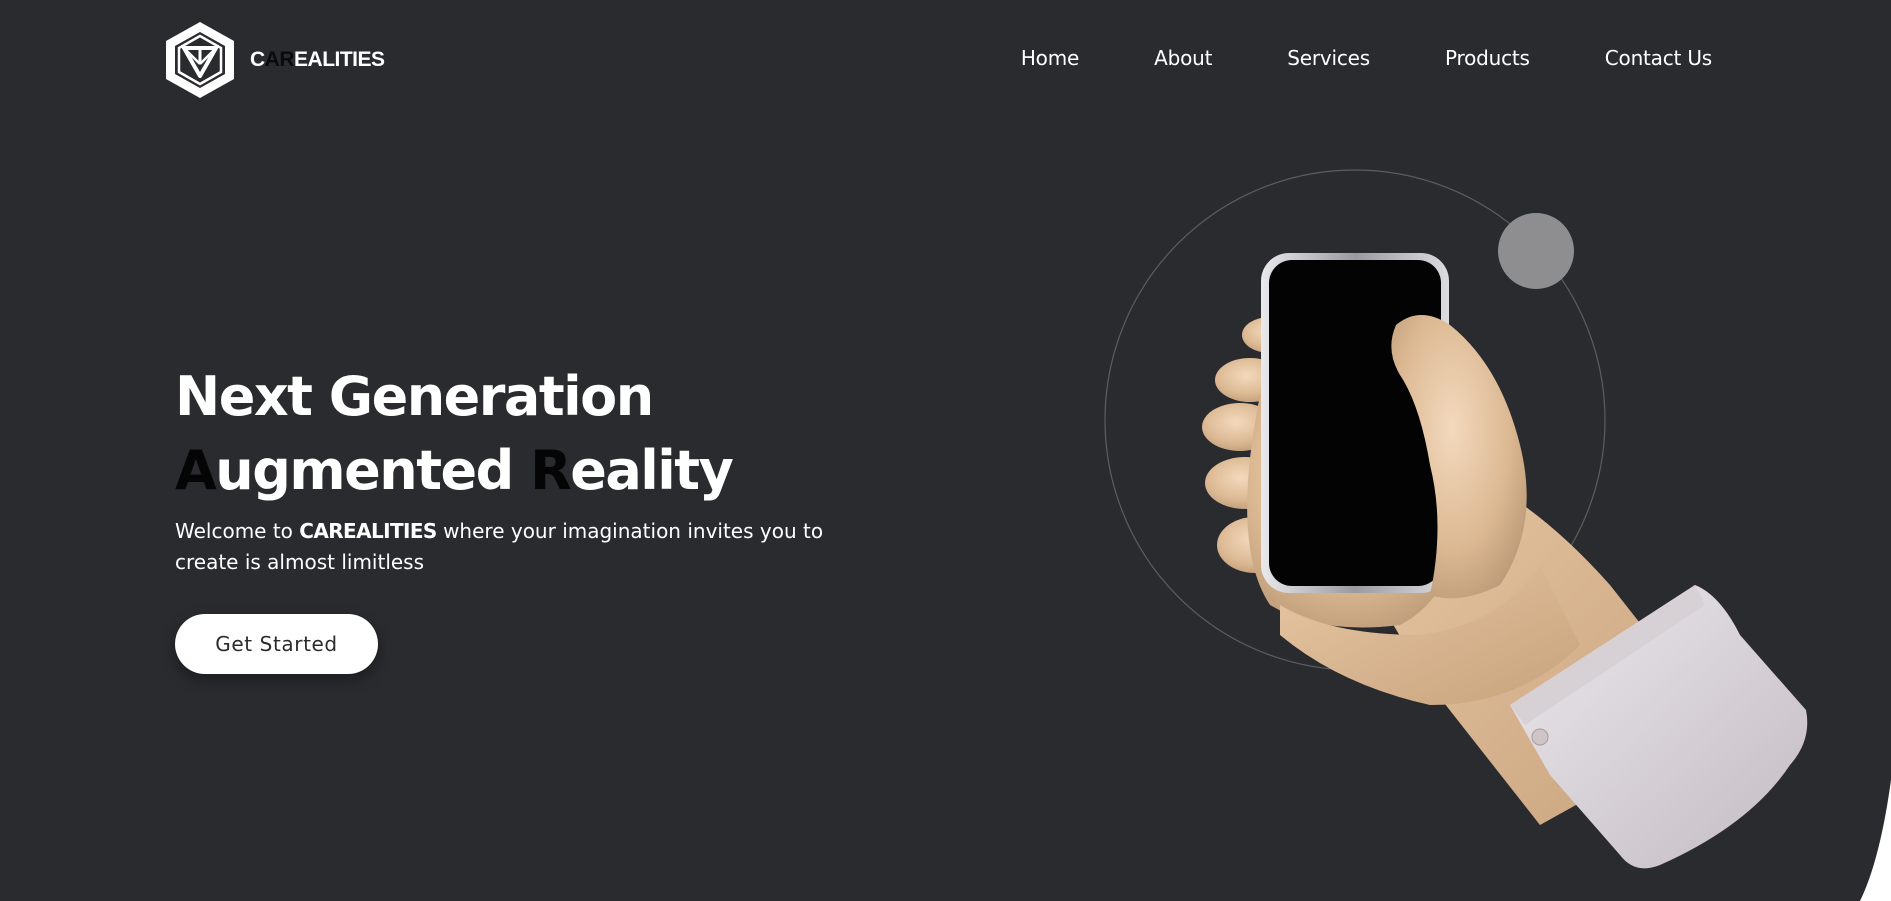 This screenshot has width=1891, height=901. What do you see at coordinates (368, 531) in the screenshot?
I see `subtitle-brand: CAREALITIES` at bounding box center [368, 531].